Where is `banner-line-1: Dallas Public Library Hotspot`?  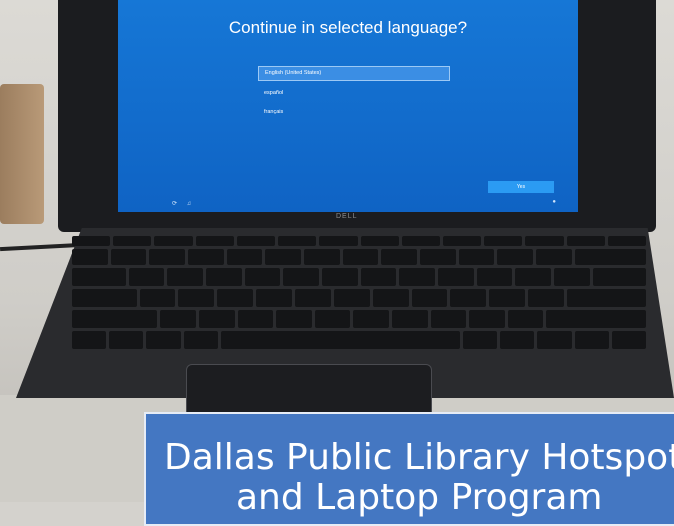
banner-line-1: Dallas Public Library Hotspot is located at coordinates (419, 457).